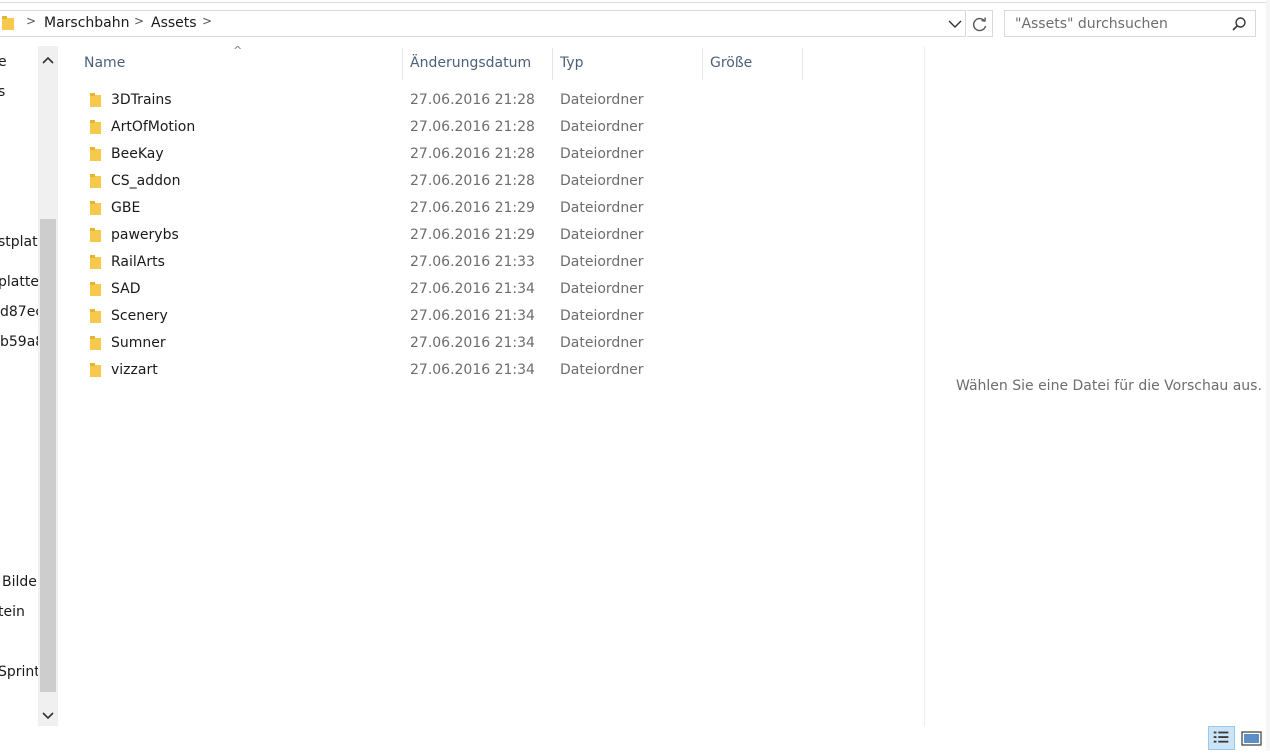 The width and height of the screenshot is (1270, 754). I want to click on window-edge, so click(1268, 375).